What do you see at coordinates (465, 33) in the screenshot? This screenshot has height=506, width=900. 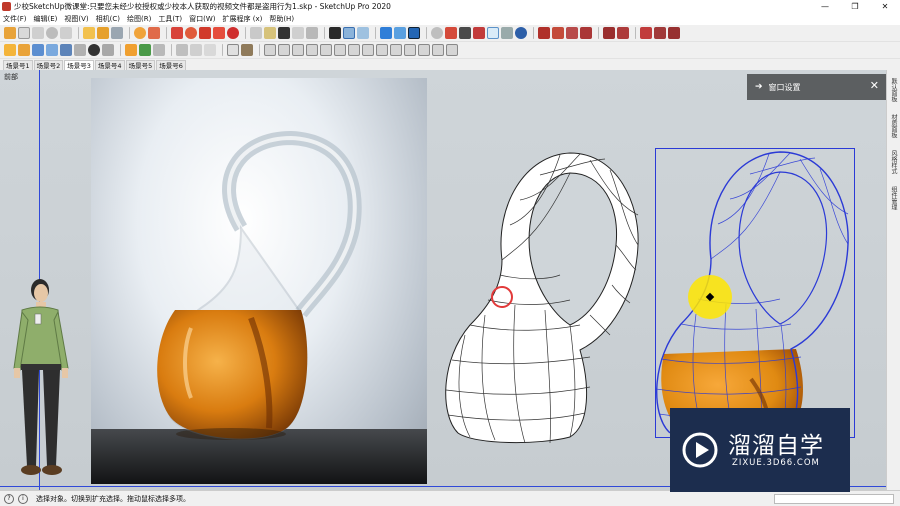 I see `model-info-icon` at bounding box center [465, 33].